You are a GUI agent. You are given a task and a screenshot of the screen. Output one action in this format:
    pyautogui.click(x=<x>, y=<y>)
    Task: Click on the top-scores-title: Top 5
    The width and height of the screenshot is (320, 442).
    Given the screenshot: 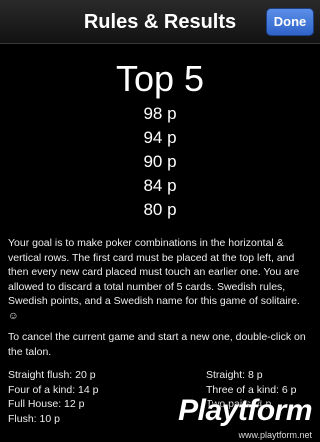 What is the action you would take?
    pyautogui.click(x=160, y=78)
    